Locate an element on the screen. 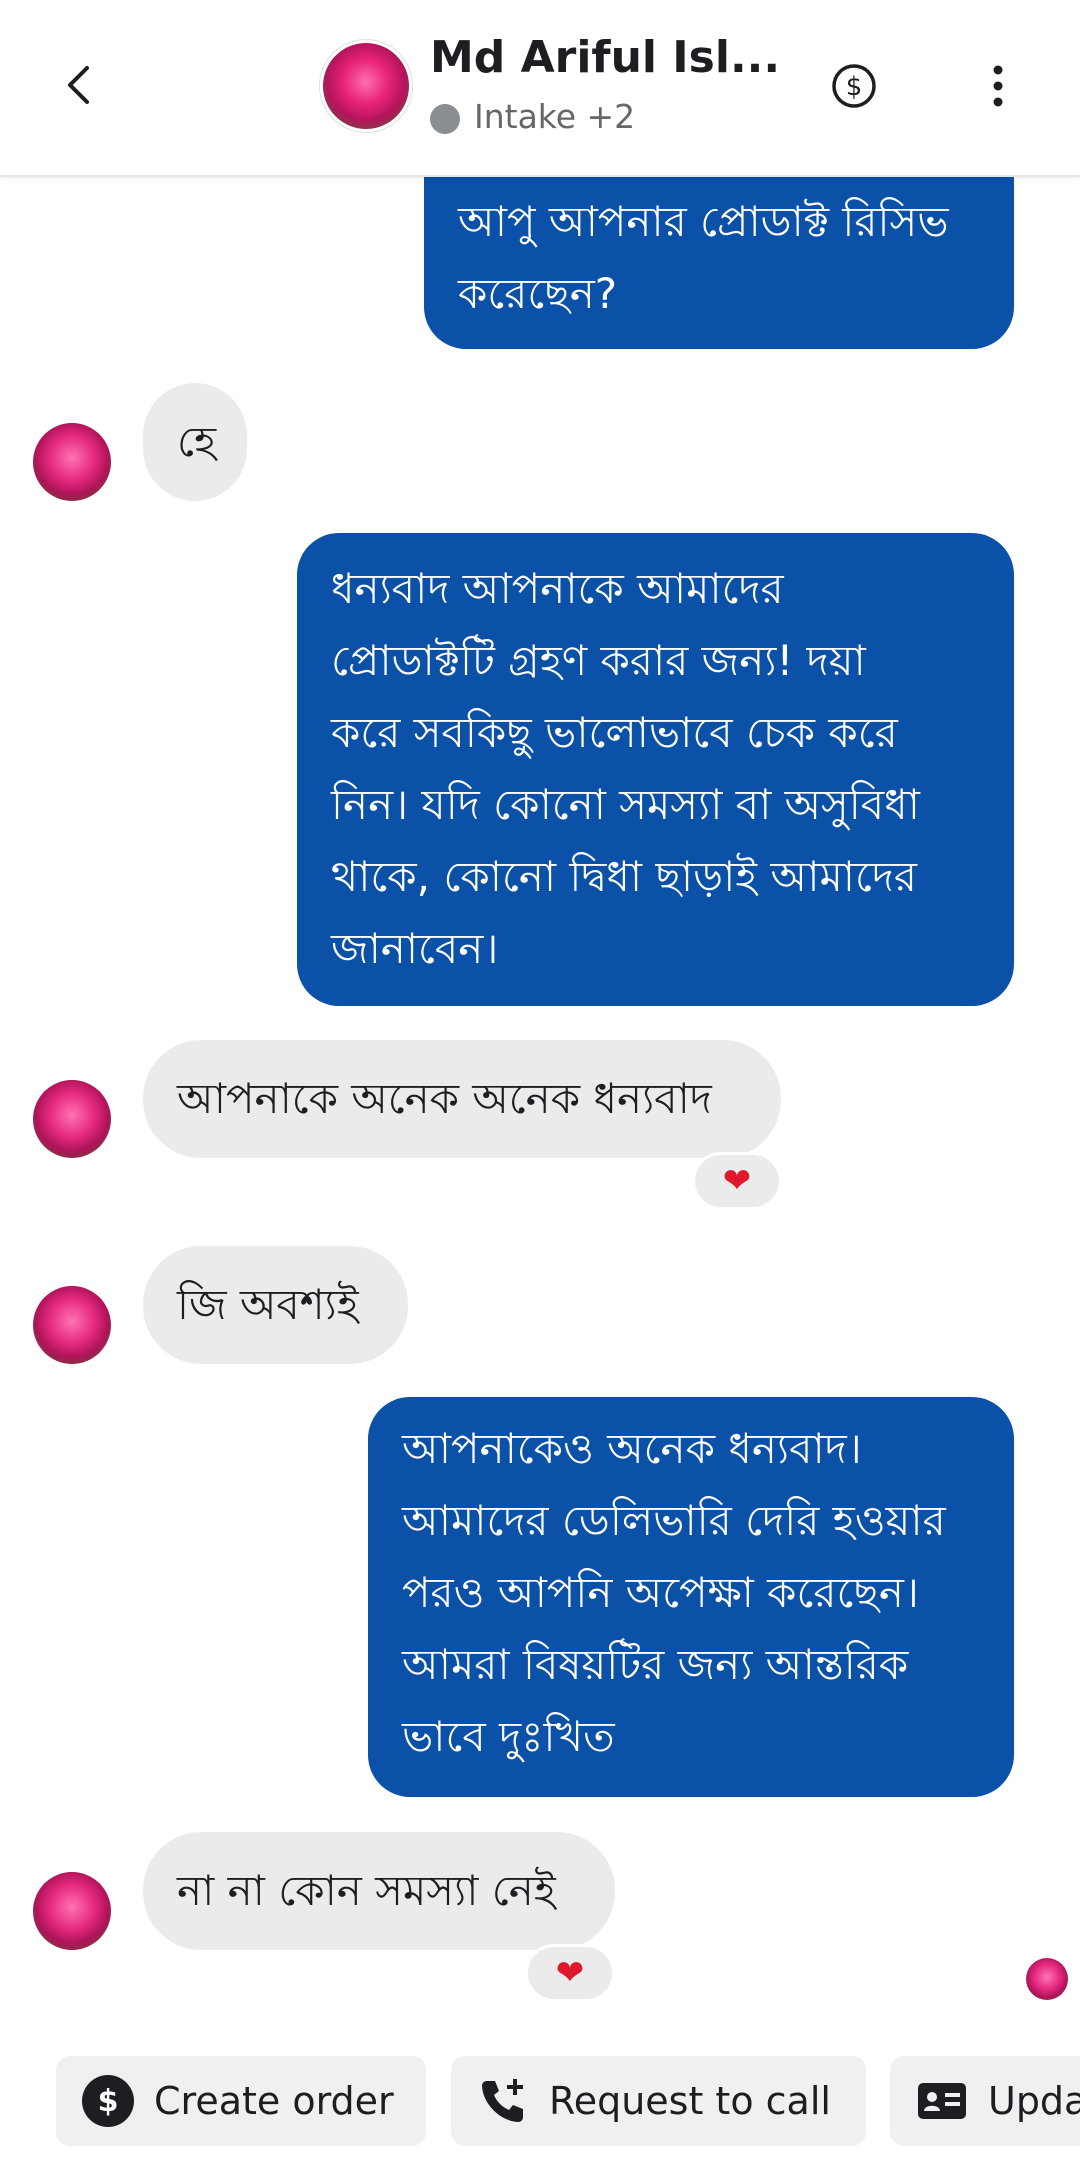  seen-indicator-avatar is located at coordinates (1047, 1979).